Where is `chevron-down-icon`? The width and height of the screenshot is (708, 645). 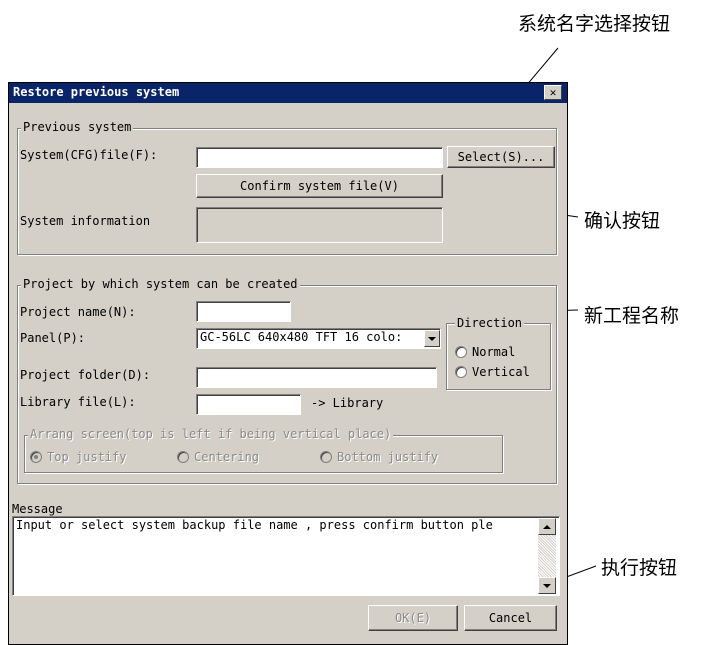
chevron-down-icon is located at coordinates (432, 338).